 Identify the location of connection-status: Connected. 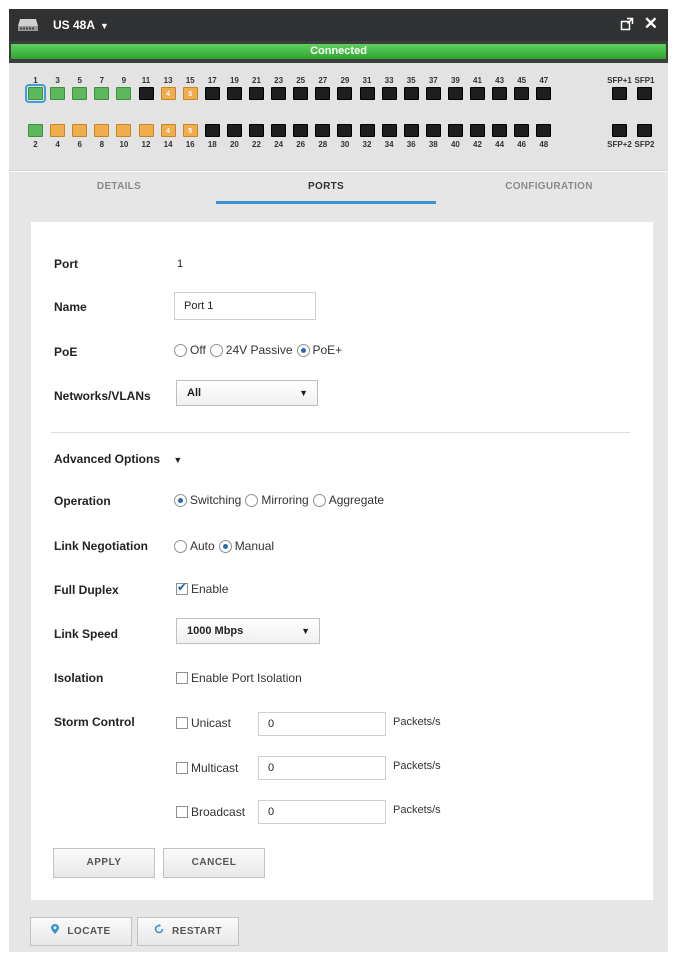
(338, 51).